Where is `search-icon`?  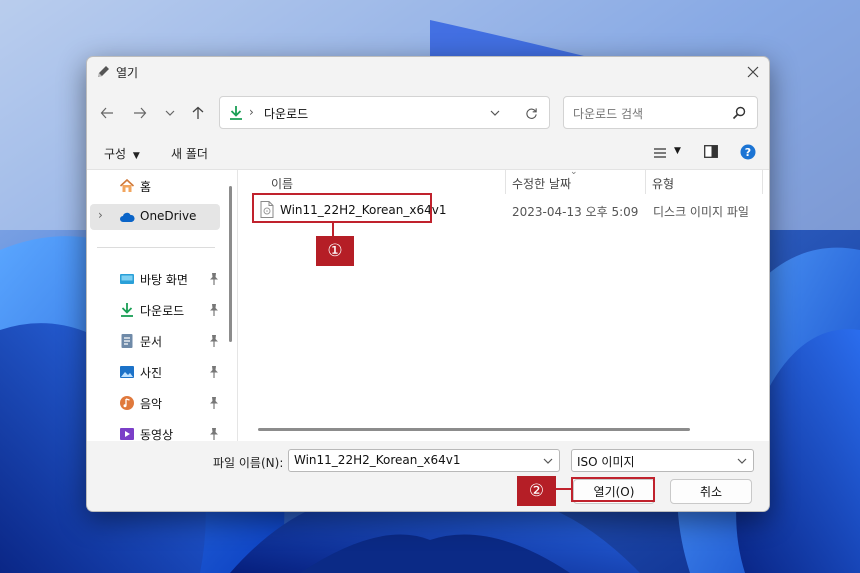 search-icon is located at coordinates (739, 113).